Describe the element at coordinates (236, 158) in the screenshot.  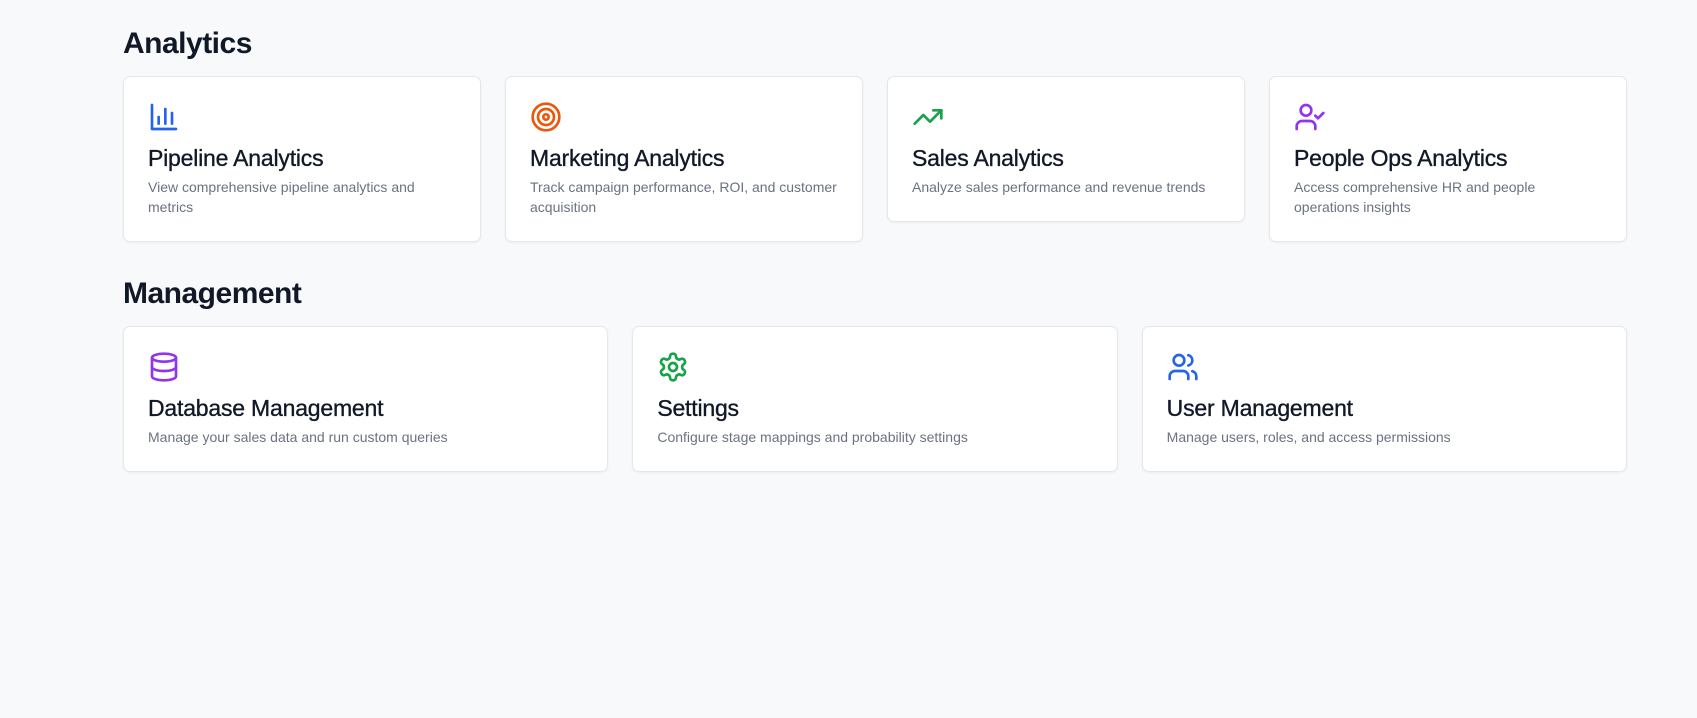
I see `card-title: Pipeline Analytics` at that location.